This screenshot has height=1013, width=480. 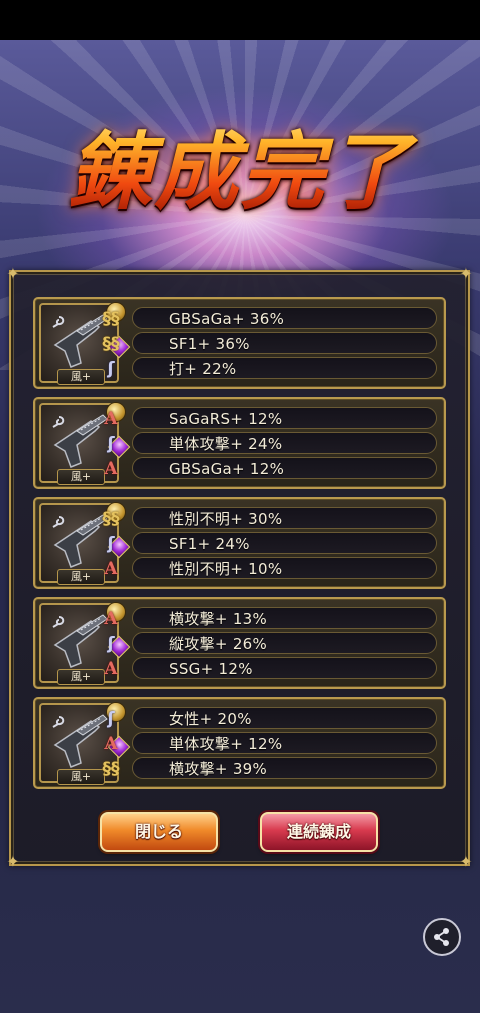 I want to click on stat-row: §§ GBSaGa+ 36%, so click(x=270, y=318).